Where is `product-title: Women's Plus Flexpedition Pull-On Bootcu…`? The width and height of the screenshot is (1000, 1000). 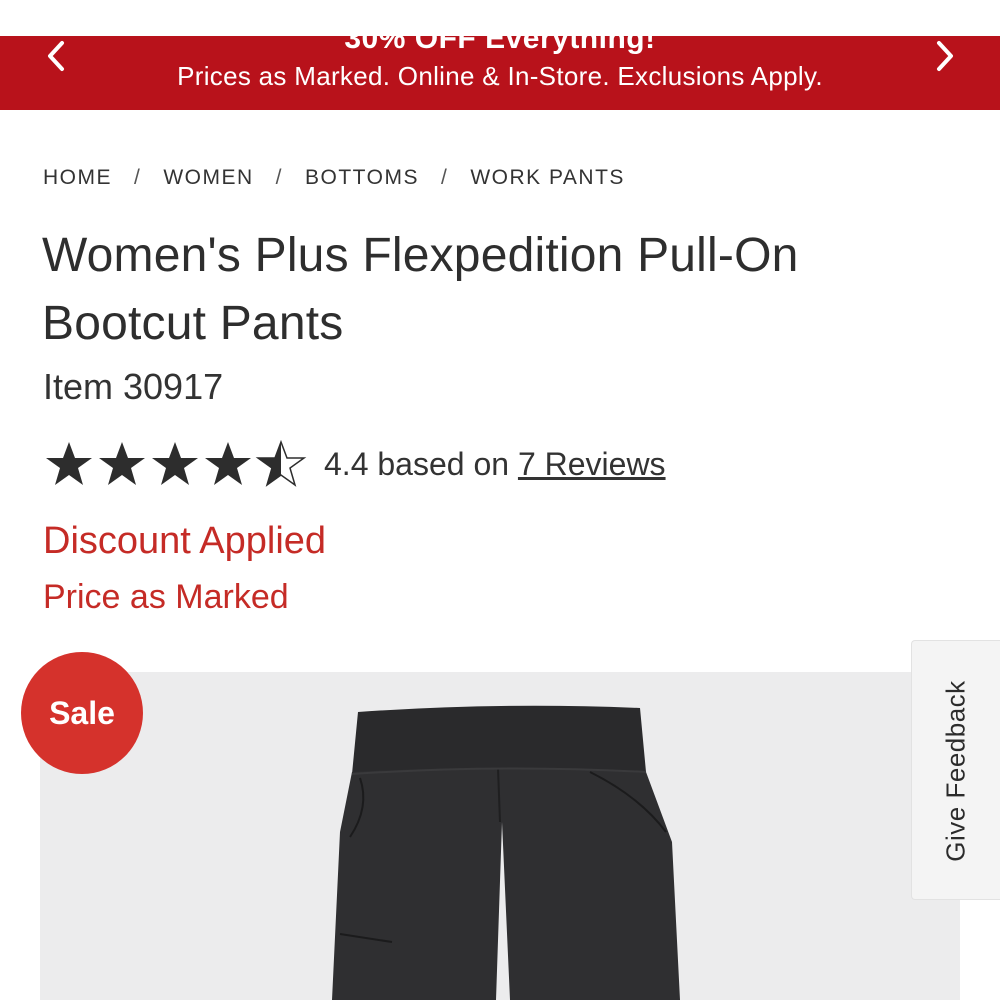 product-title: Women's Plus Flexpedition Pull-On Bootcu… is located at coordinates (420, 289).